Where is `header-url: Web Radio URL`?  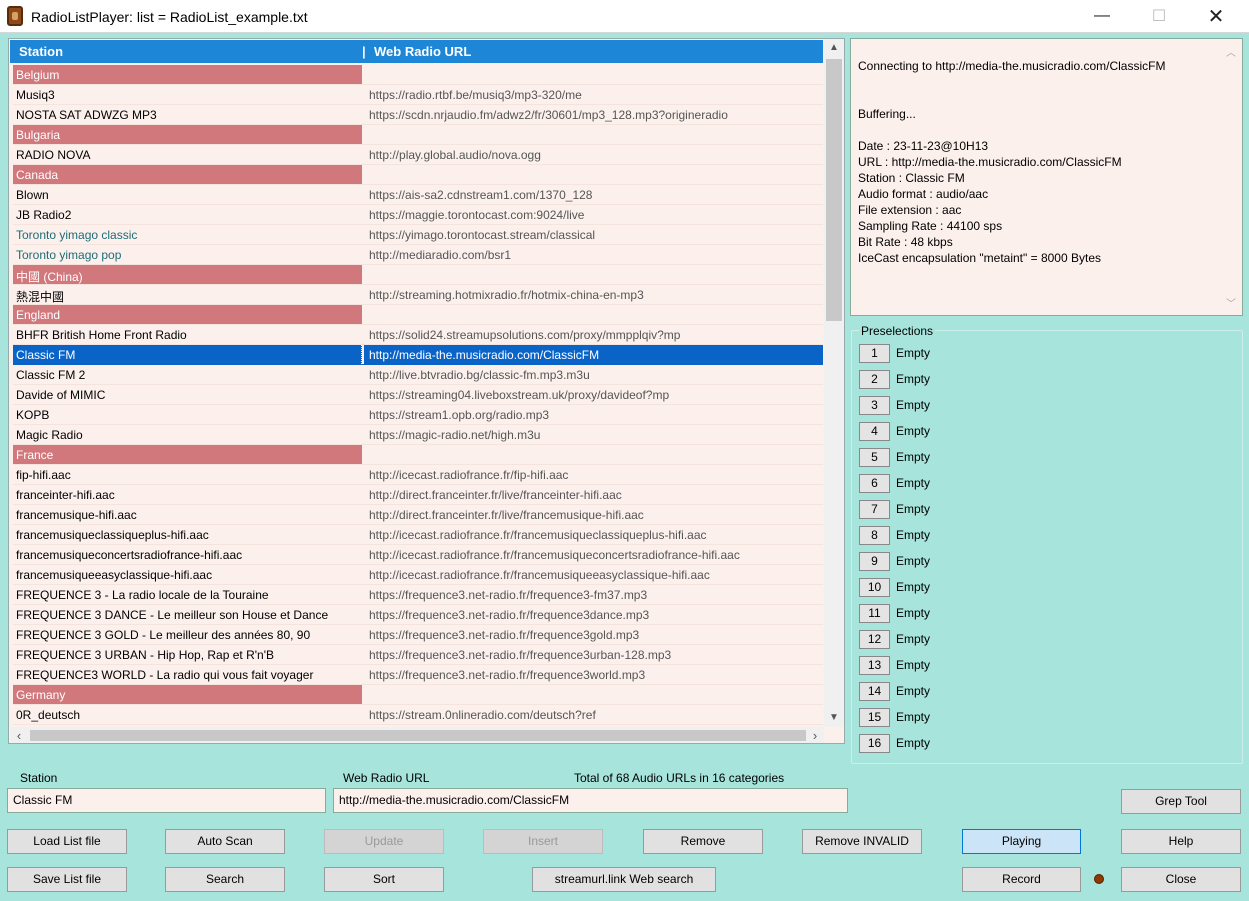 header-url: Web Radio URL is located at coordinates (422, 51).